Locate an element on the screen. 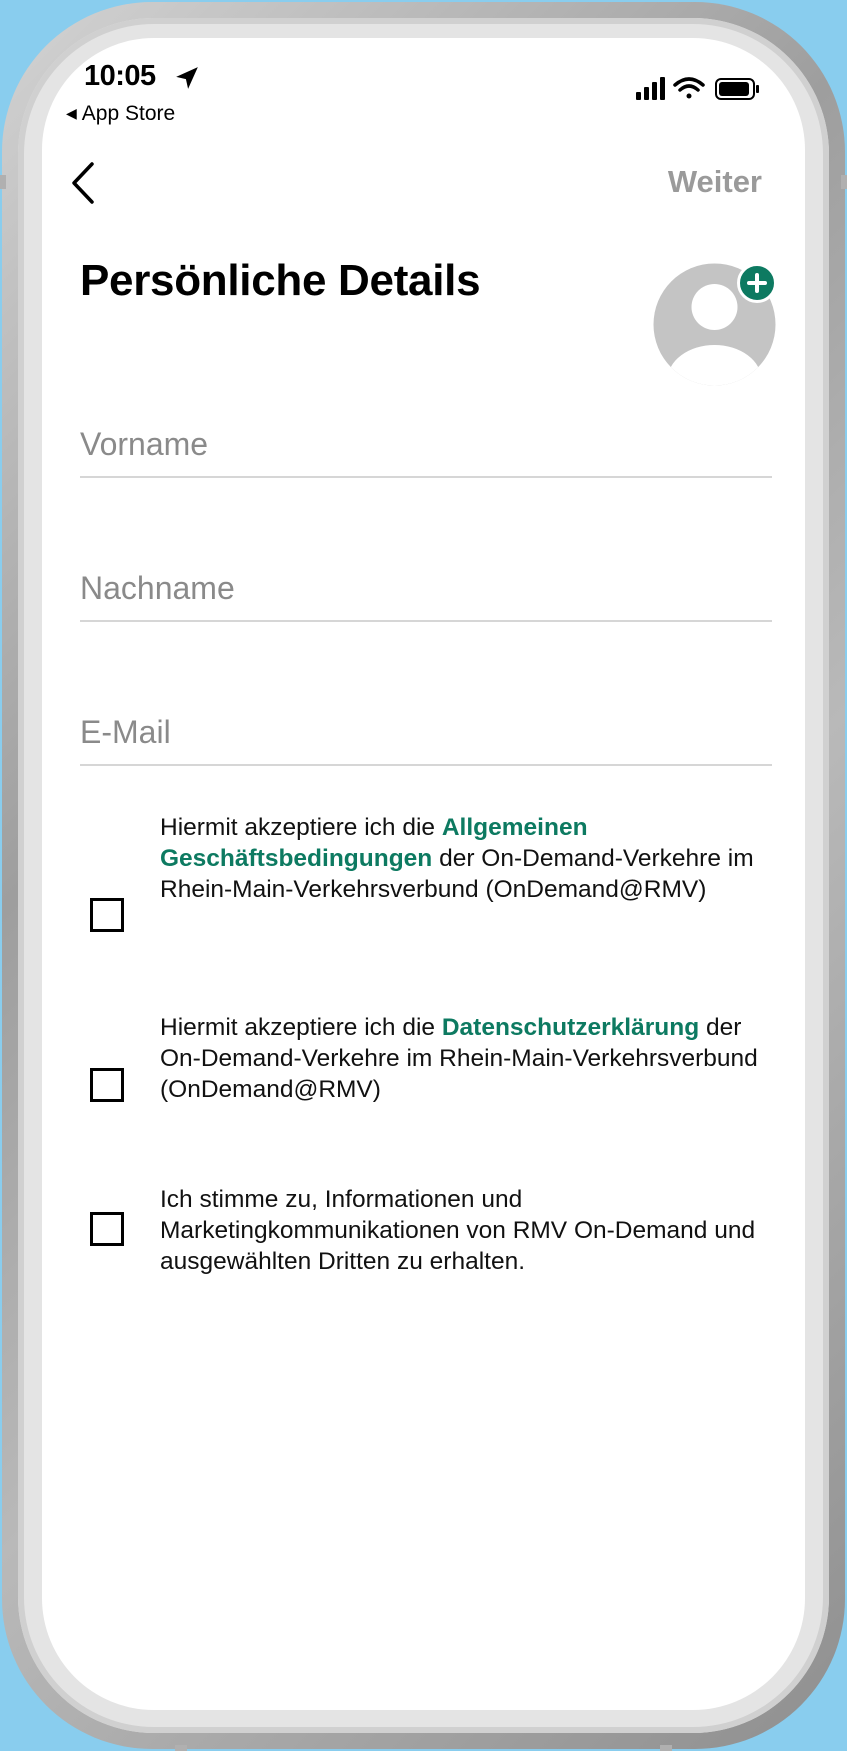 Image resolution: width=847 pixels, height=1751 pixels. back-triangle-icon: ◀ is located at coordinates (71, 113).